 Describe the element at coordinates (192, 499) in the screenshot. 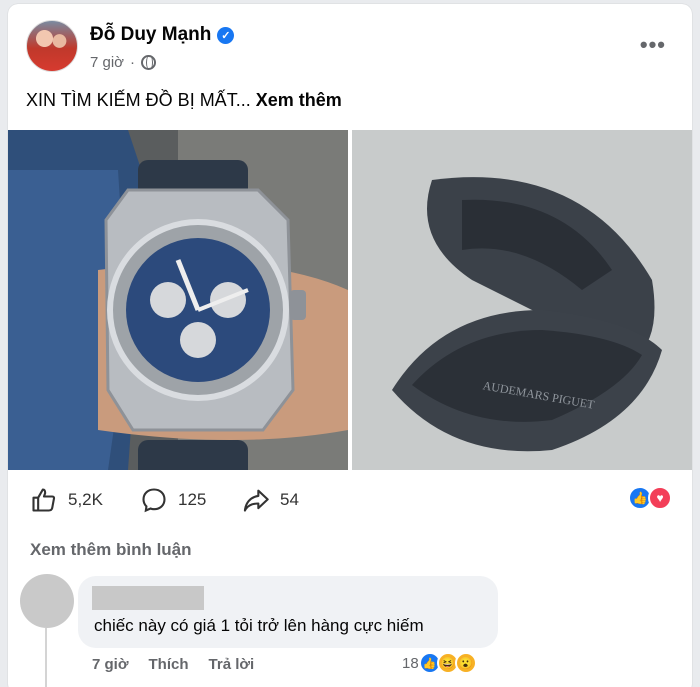

I see `comment-count: 125` at that location.